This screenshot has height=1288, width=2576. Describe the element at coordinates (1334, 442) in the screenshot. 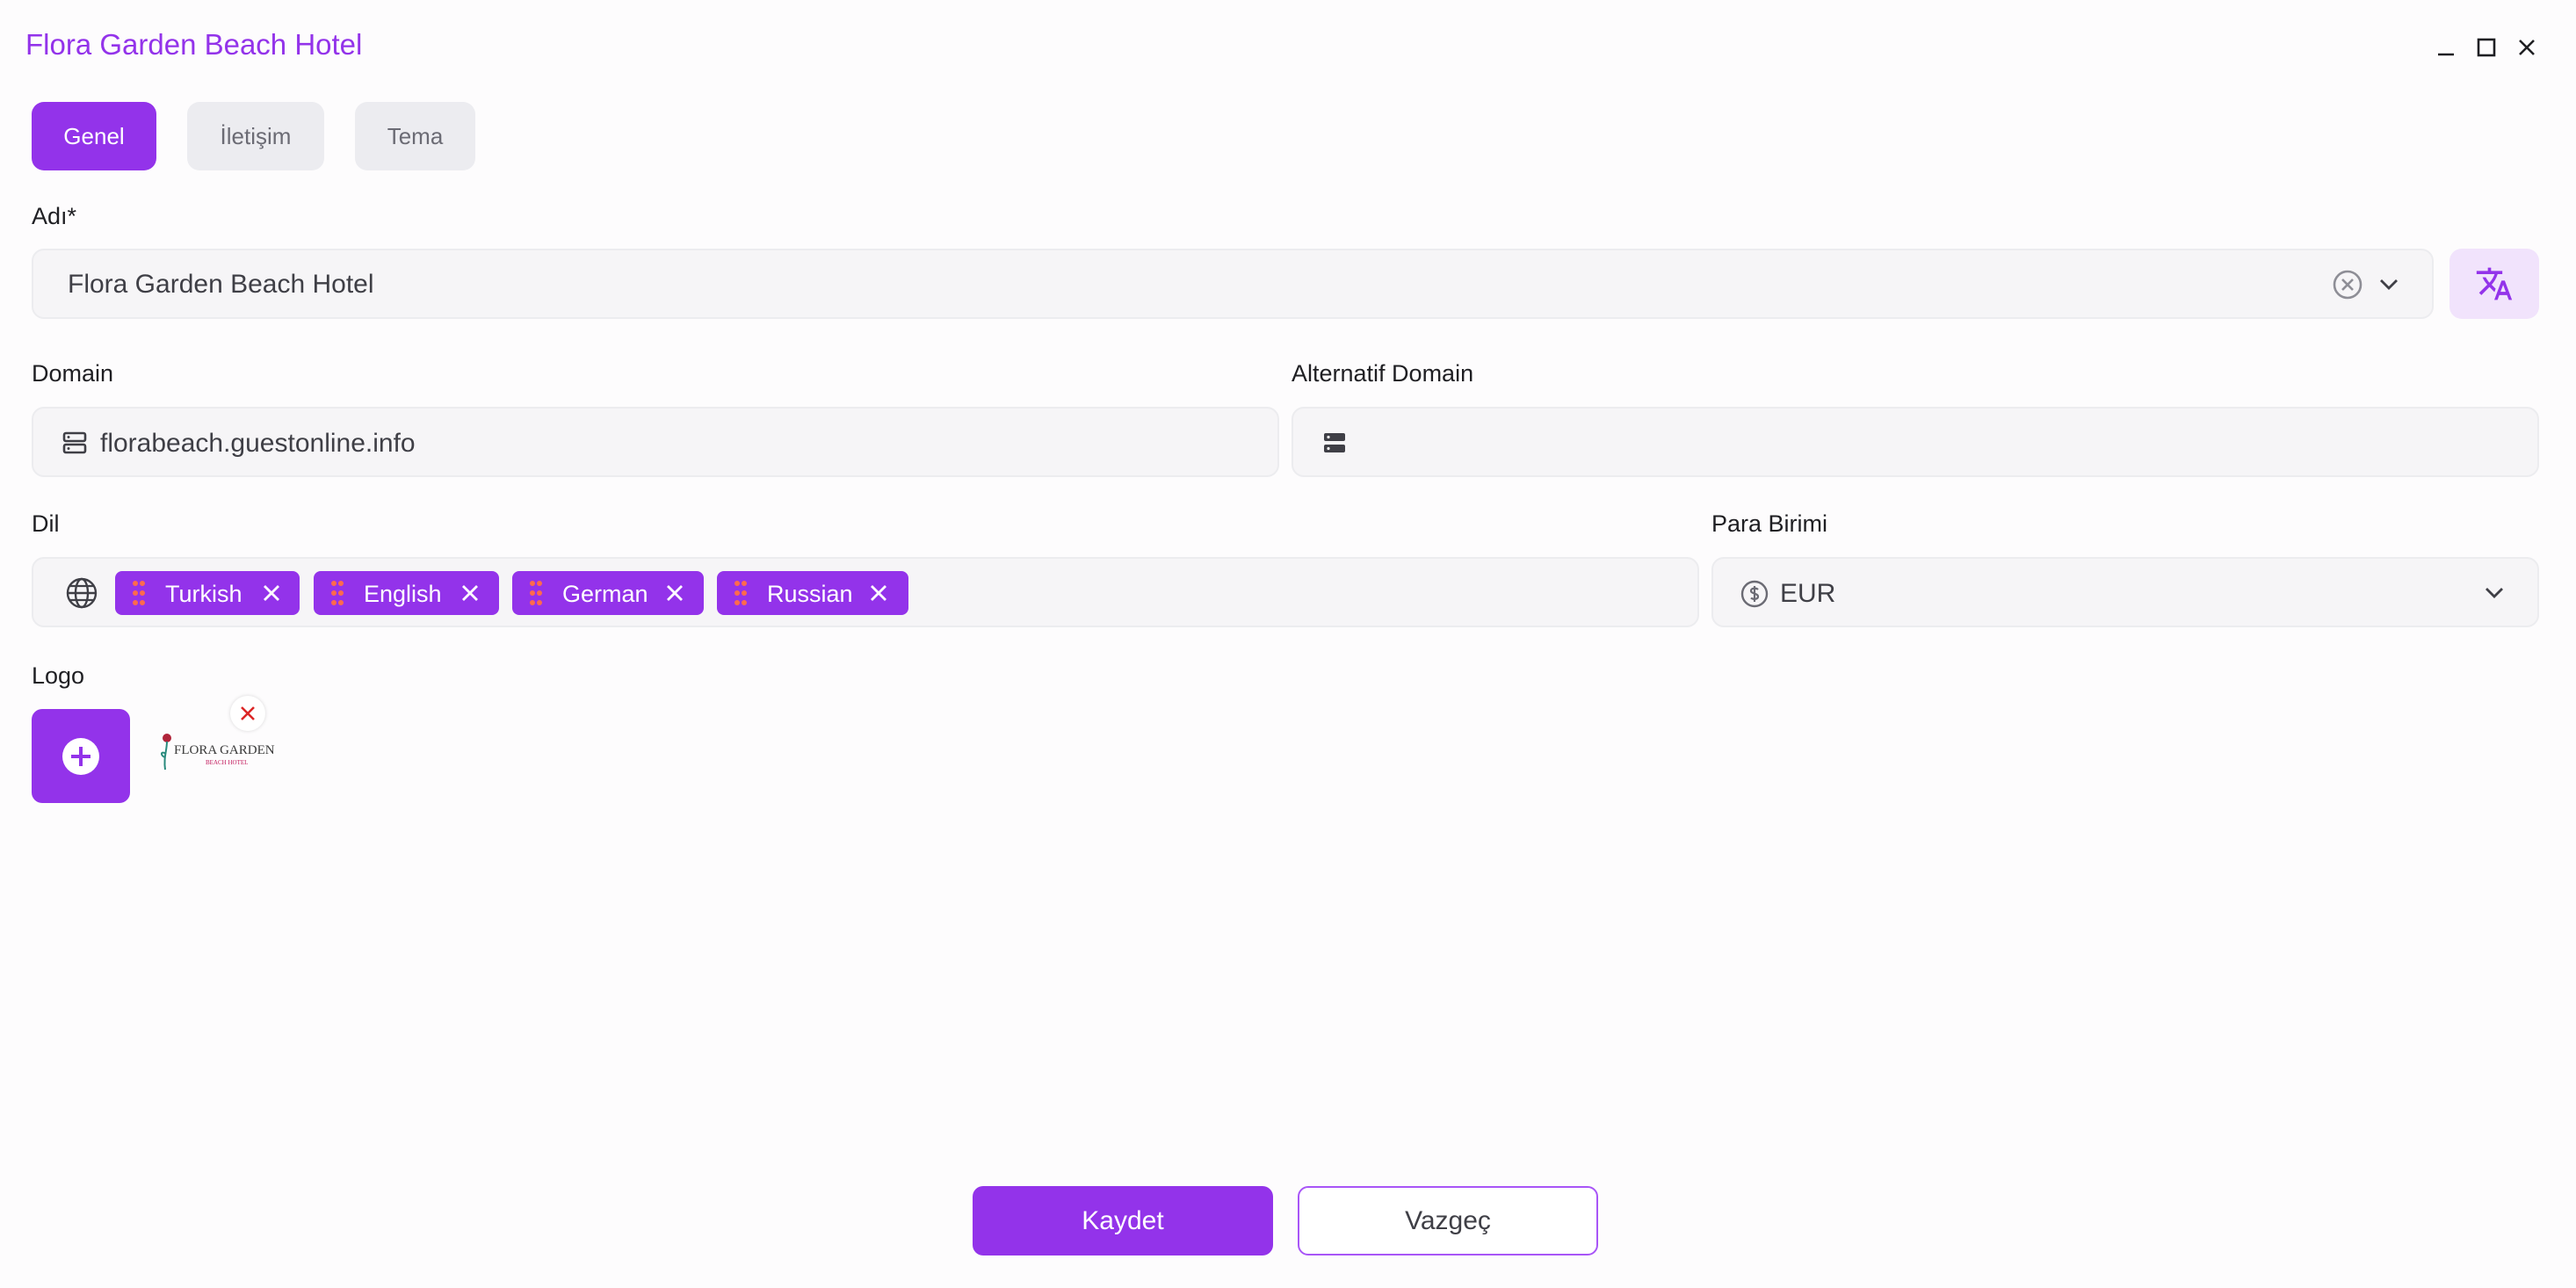

I see `server-filled-icon` at that location.